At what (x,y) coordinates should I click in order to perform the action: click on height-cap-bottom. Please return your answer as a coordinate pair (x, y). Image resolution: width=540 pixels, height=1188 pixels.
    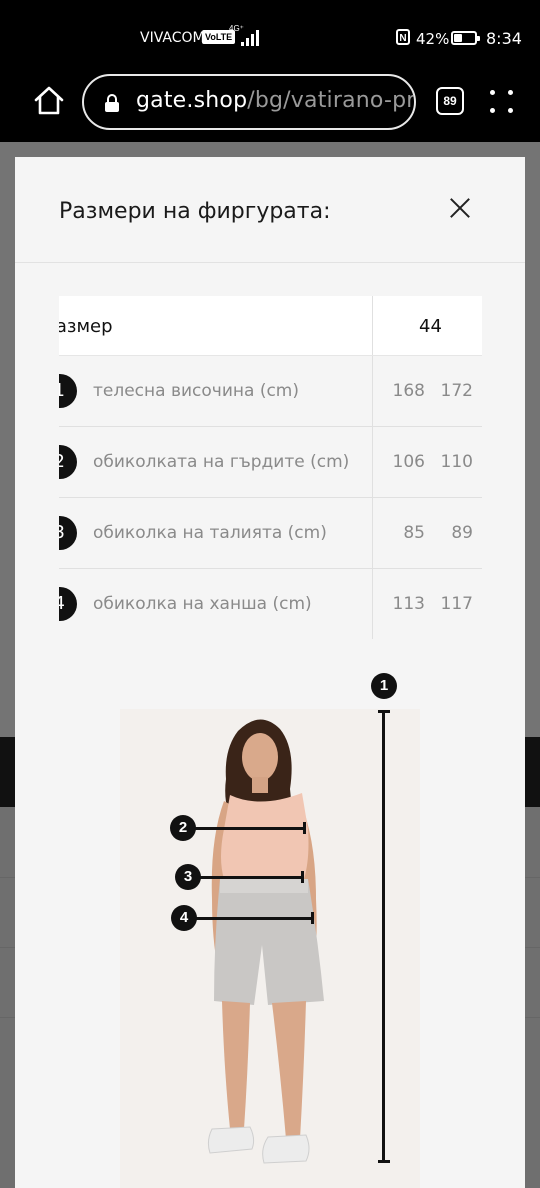
    Looking at the image, I should click on (384, 1161).